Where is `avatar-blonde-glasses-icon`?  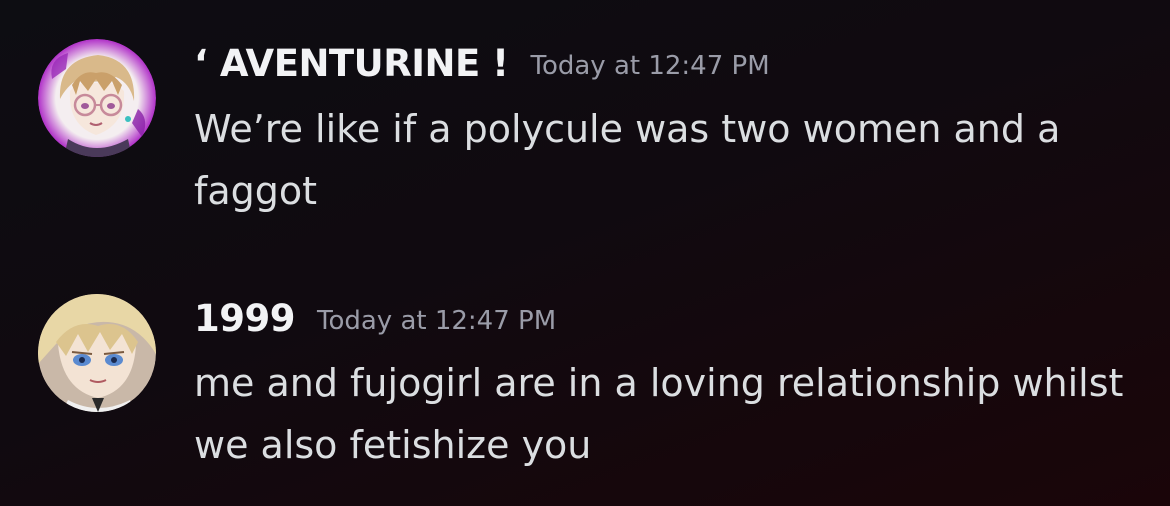 avatar-blonde-glasses-icon is located at coordinates (97, 98).